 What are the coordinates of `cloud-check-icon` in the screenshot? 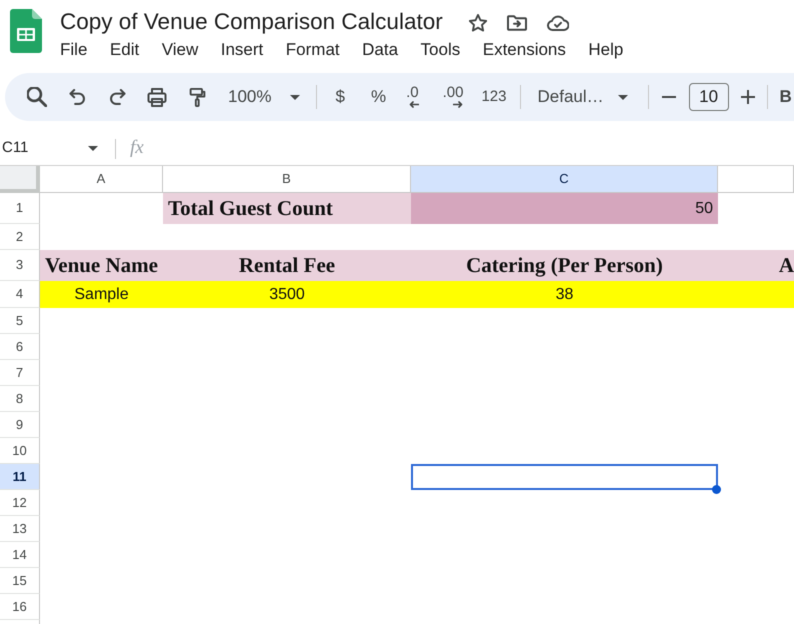 It's located at (557, 23).